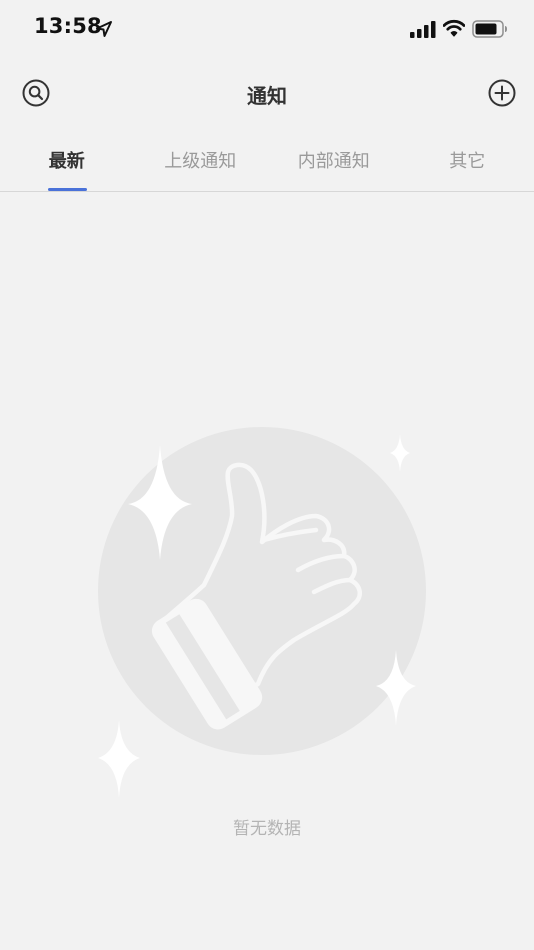 The width and height of the screenshot is (534, 950). What do you see at coordinates (267, 829) in the screenshot?
I see `empty-state-message: 暂无数据` at bounding box center [267, 829].